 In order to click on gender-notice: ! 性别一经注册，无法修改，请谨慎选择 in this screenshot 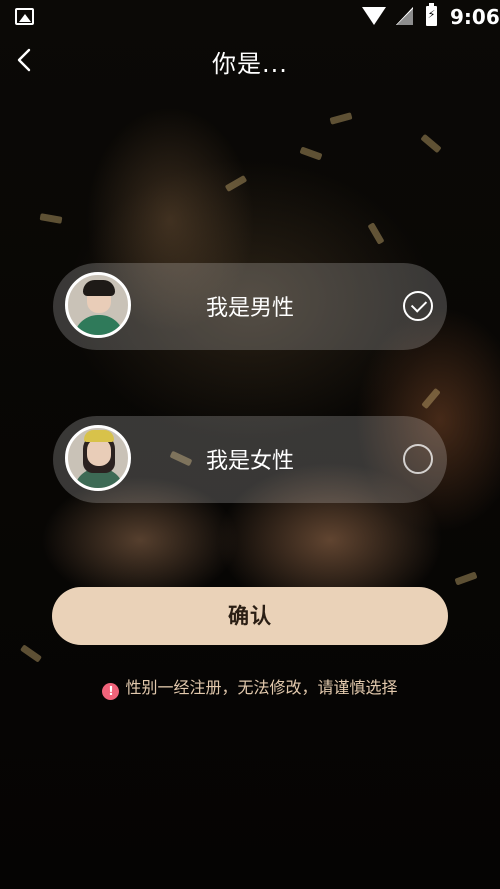, I will do `click(250, 687)`.